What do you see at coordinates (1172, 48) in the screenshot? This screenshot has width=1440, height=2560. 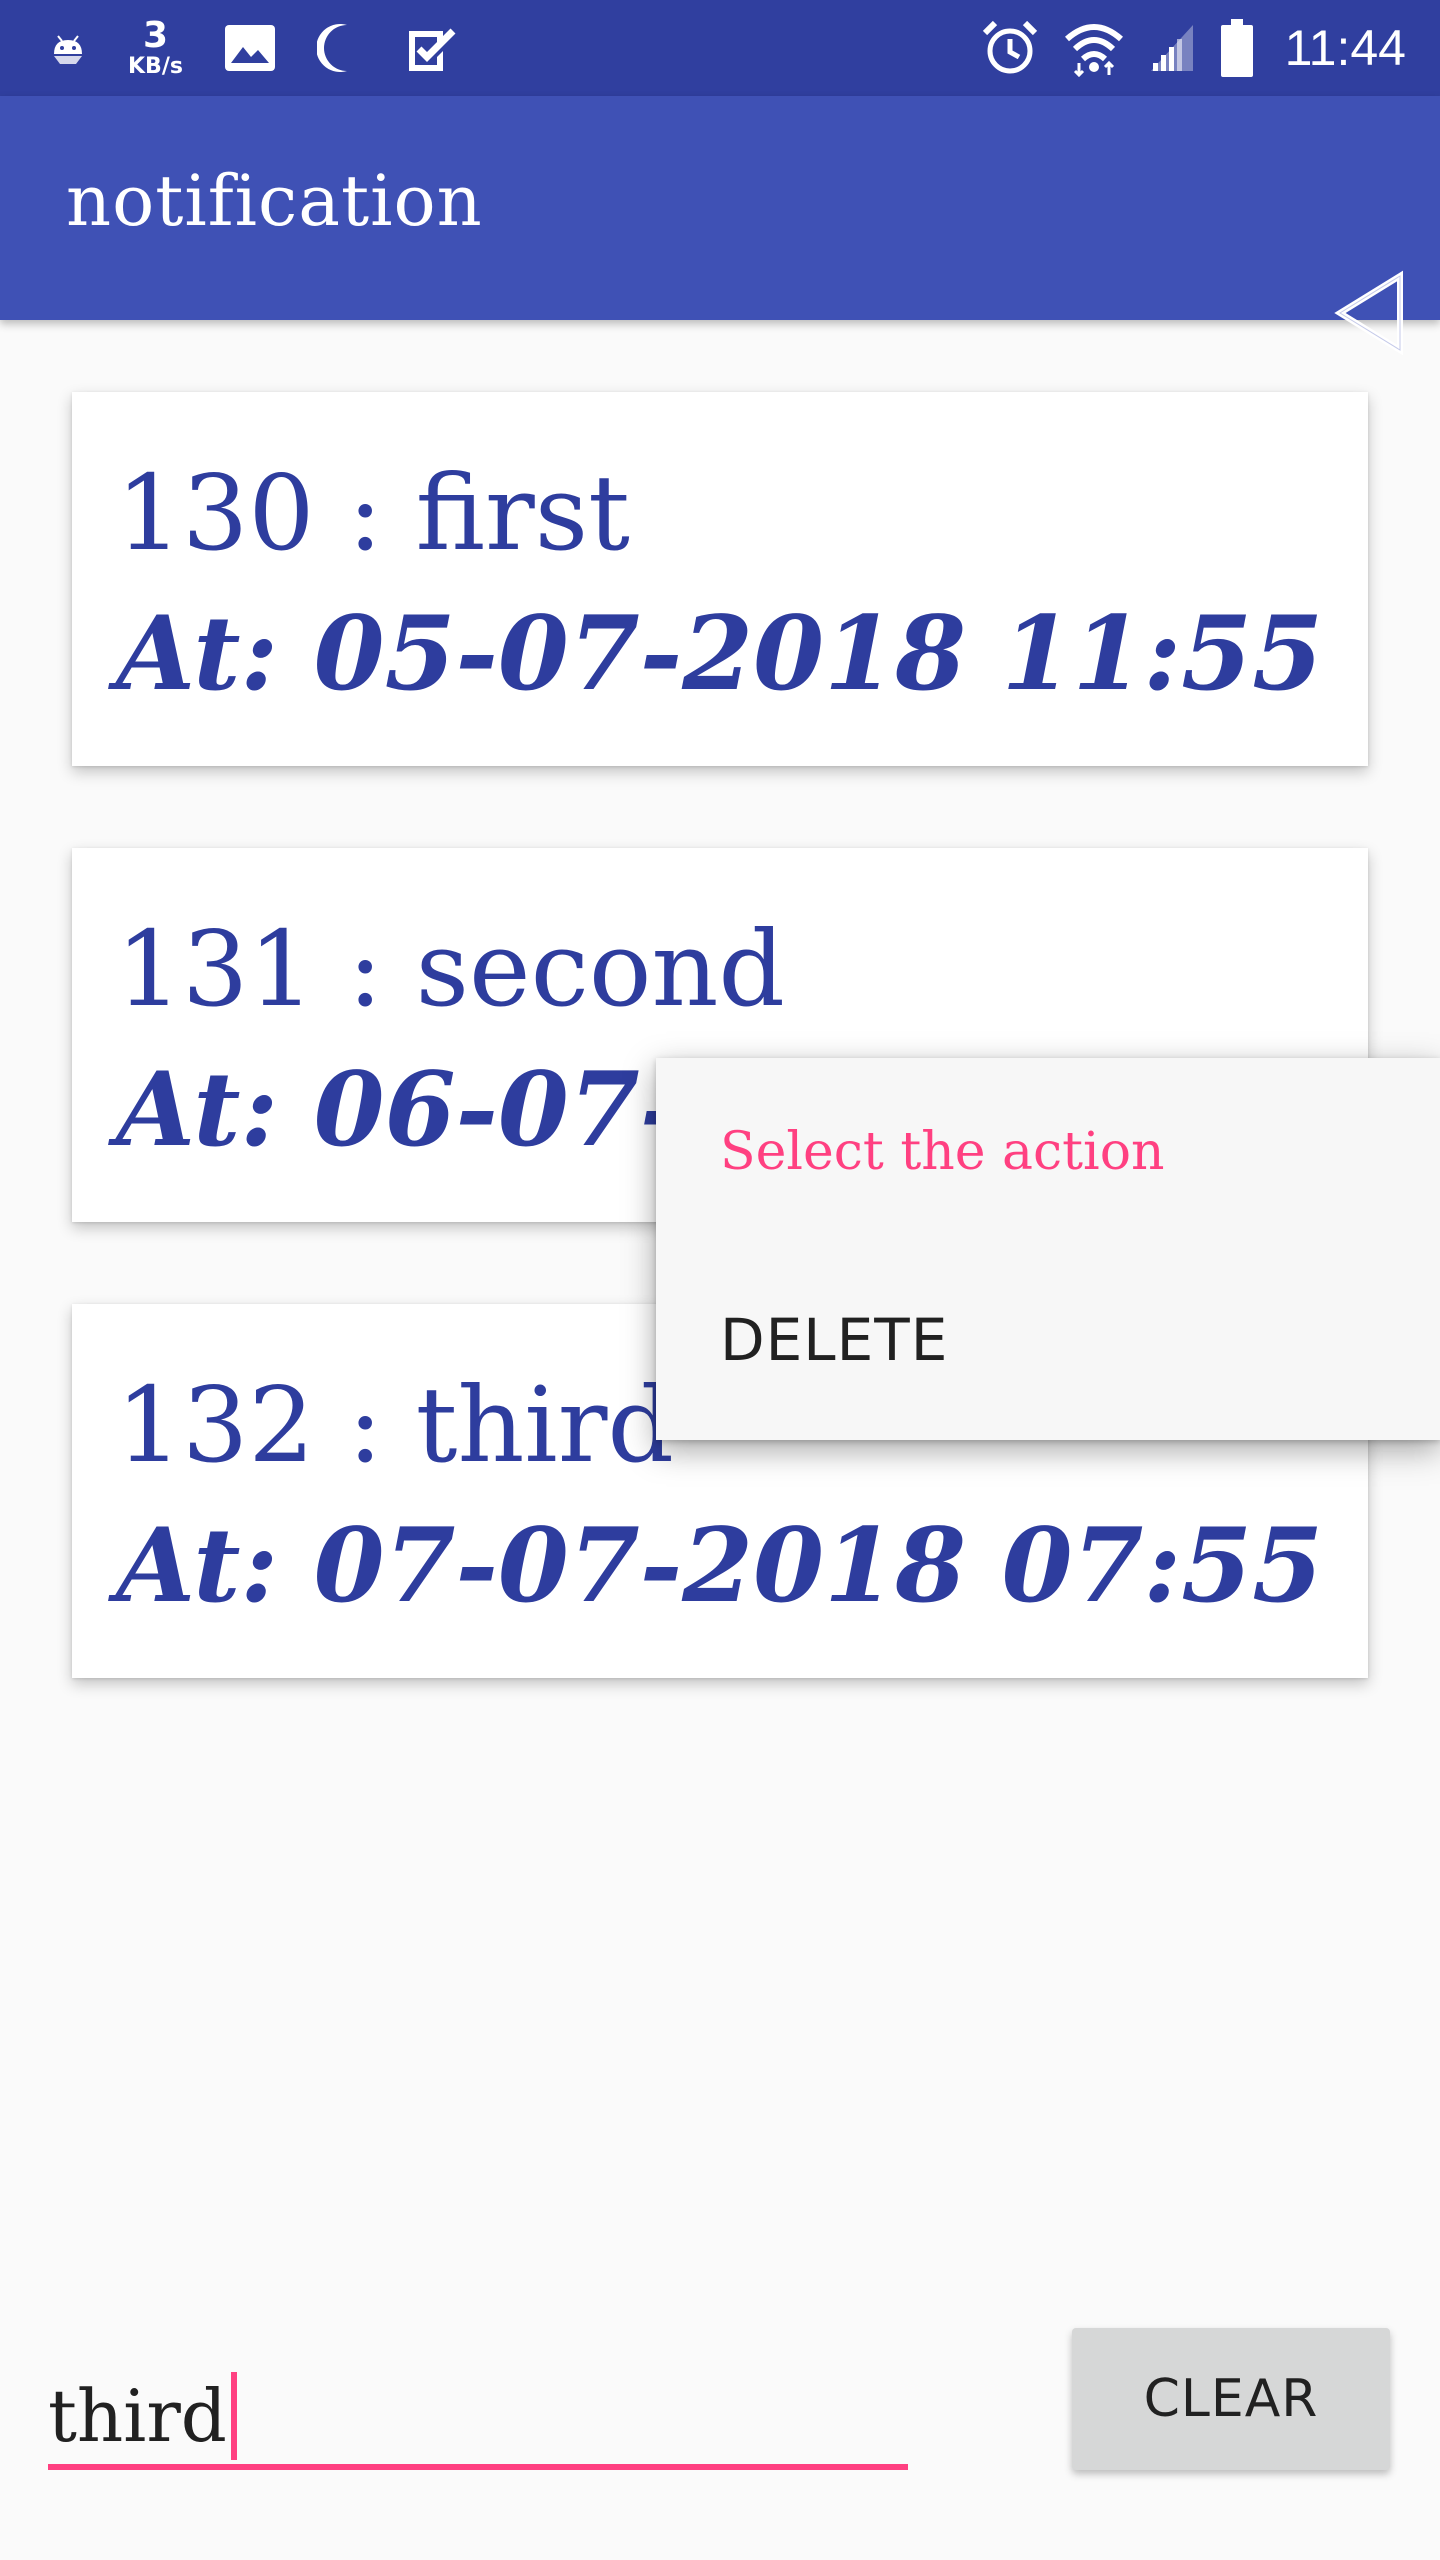 I see `signal-icon` at bounding box center [1172, 48].